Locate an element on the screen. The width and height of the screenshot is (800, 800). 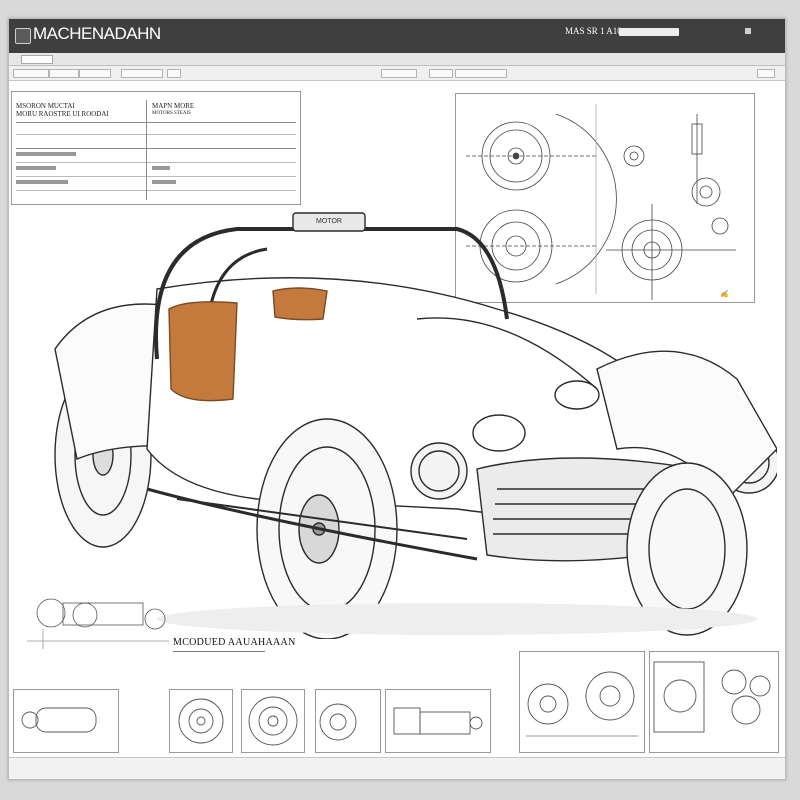
search-input is located at coordinates (649, 32).